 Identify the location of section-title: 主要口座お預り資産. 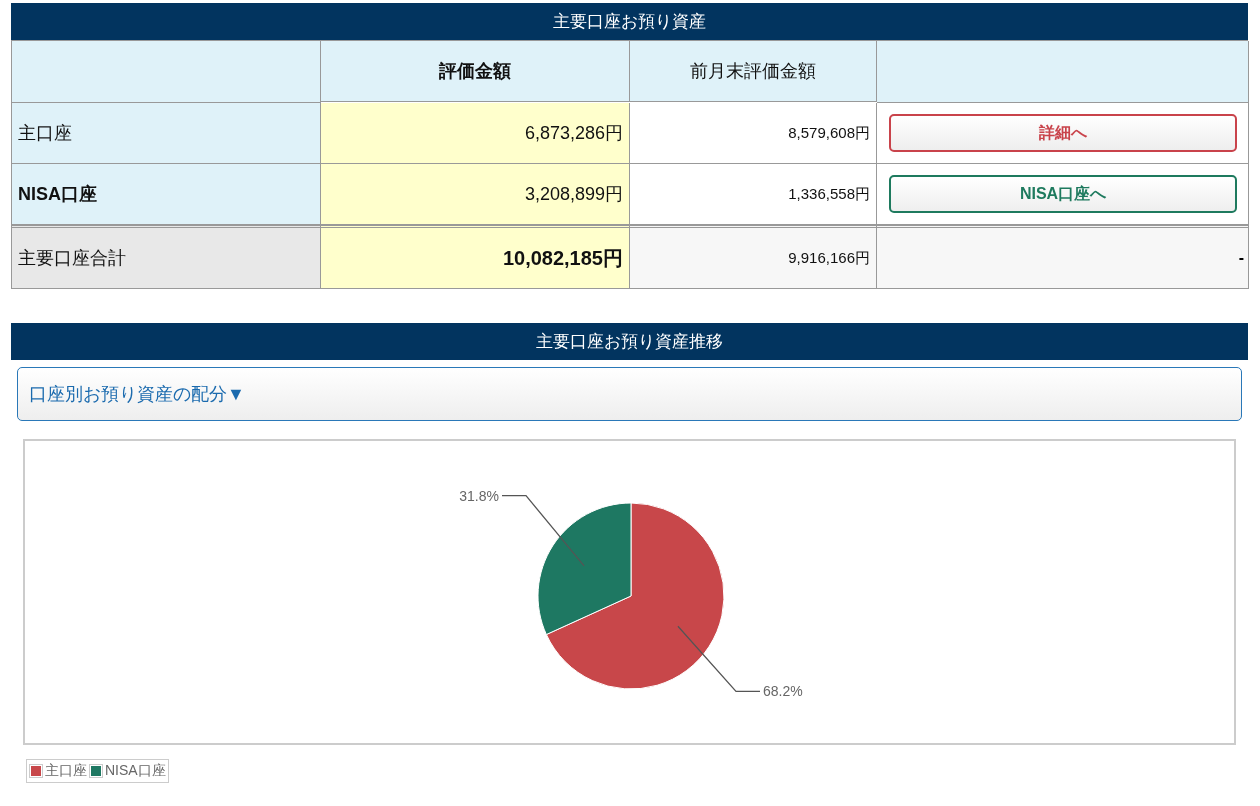
(629, 21).